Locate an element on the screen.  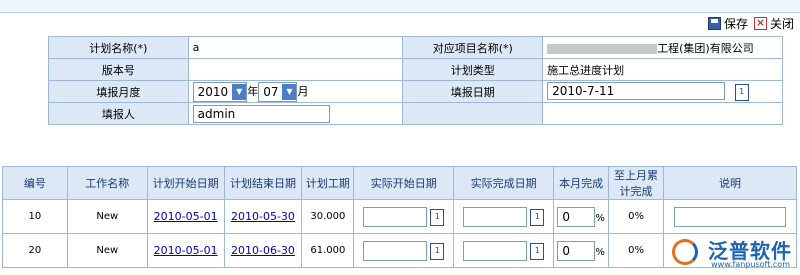
date-input is located at coordinates (636, 91).